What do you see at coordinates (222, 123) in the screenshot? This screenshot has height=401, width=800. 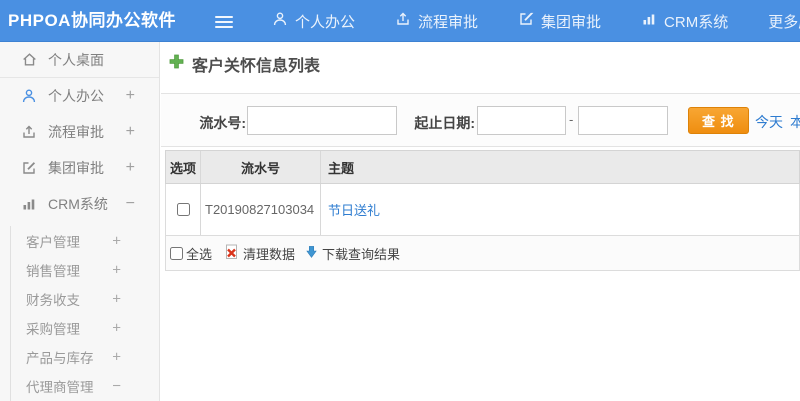 I see `serial-number-label: 流水号:` at bounding box center [222, 123].